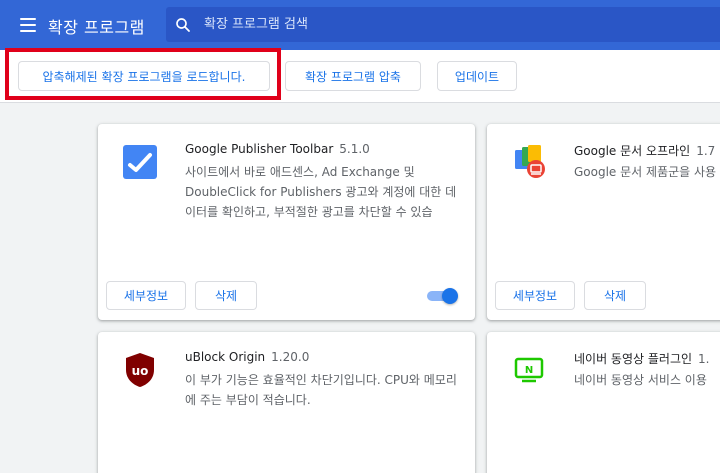 This screenshot has height=473, width=720. I want to click on developer-toolbar: 압축해제된 확장 프로그램을 로드합니다. 확장 프로그램 압축 업데이트, so click(360, 76).